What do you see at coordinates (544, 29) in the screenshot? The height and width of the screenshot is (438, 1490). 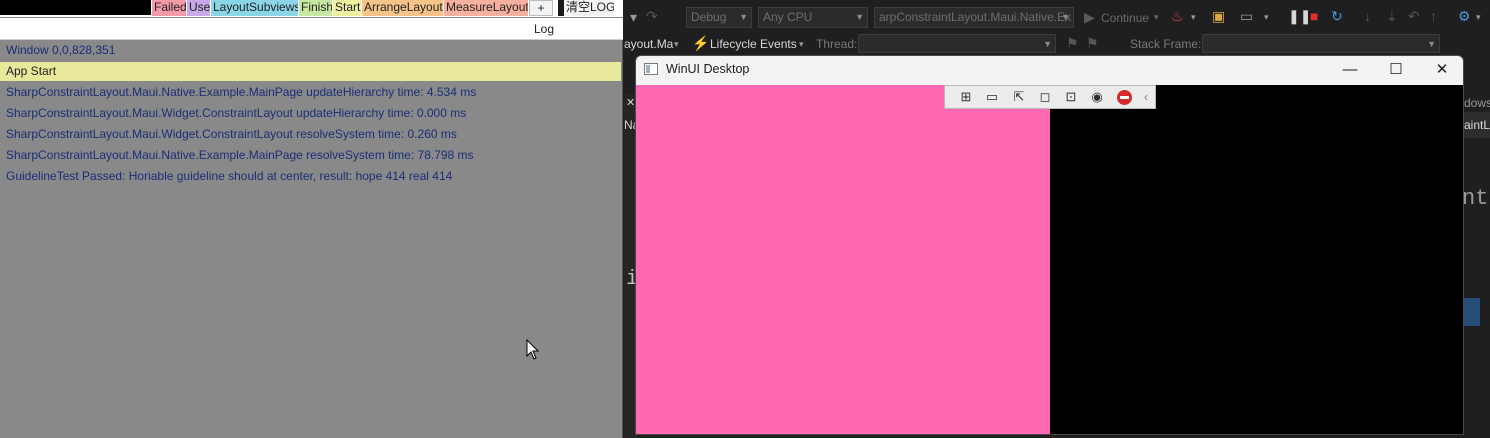 I see `log-header-title: Log` at bounding box center [544, 29].